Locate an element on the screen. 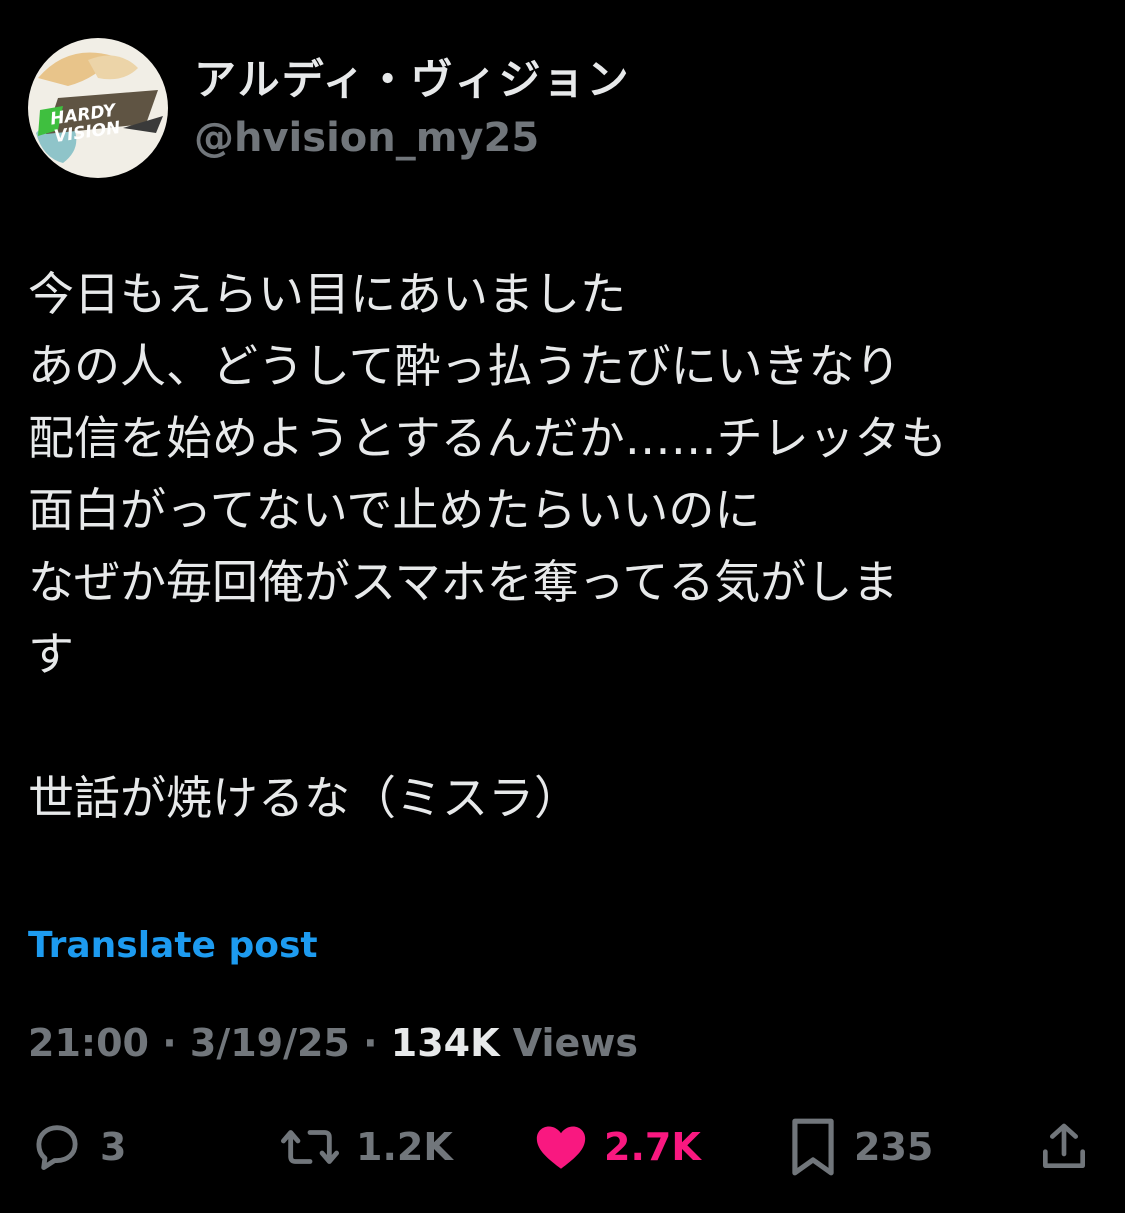  post-header: HARDY VISION アルディ・ヴィジョン @hvision_my25 is located at coordinates (329, 108).